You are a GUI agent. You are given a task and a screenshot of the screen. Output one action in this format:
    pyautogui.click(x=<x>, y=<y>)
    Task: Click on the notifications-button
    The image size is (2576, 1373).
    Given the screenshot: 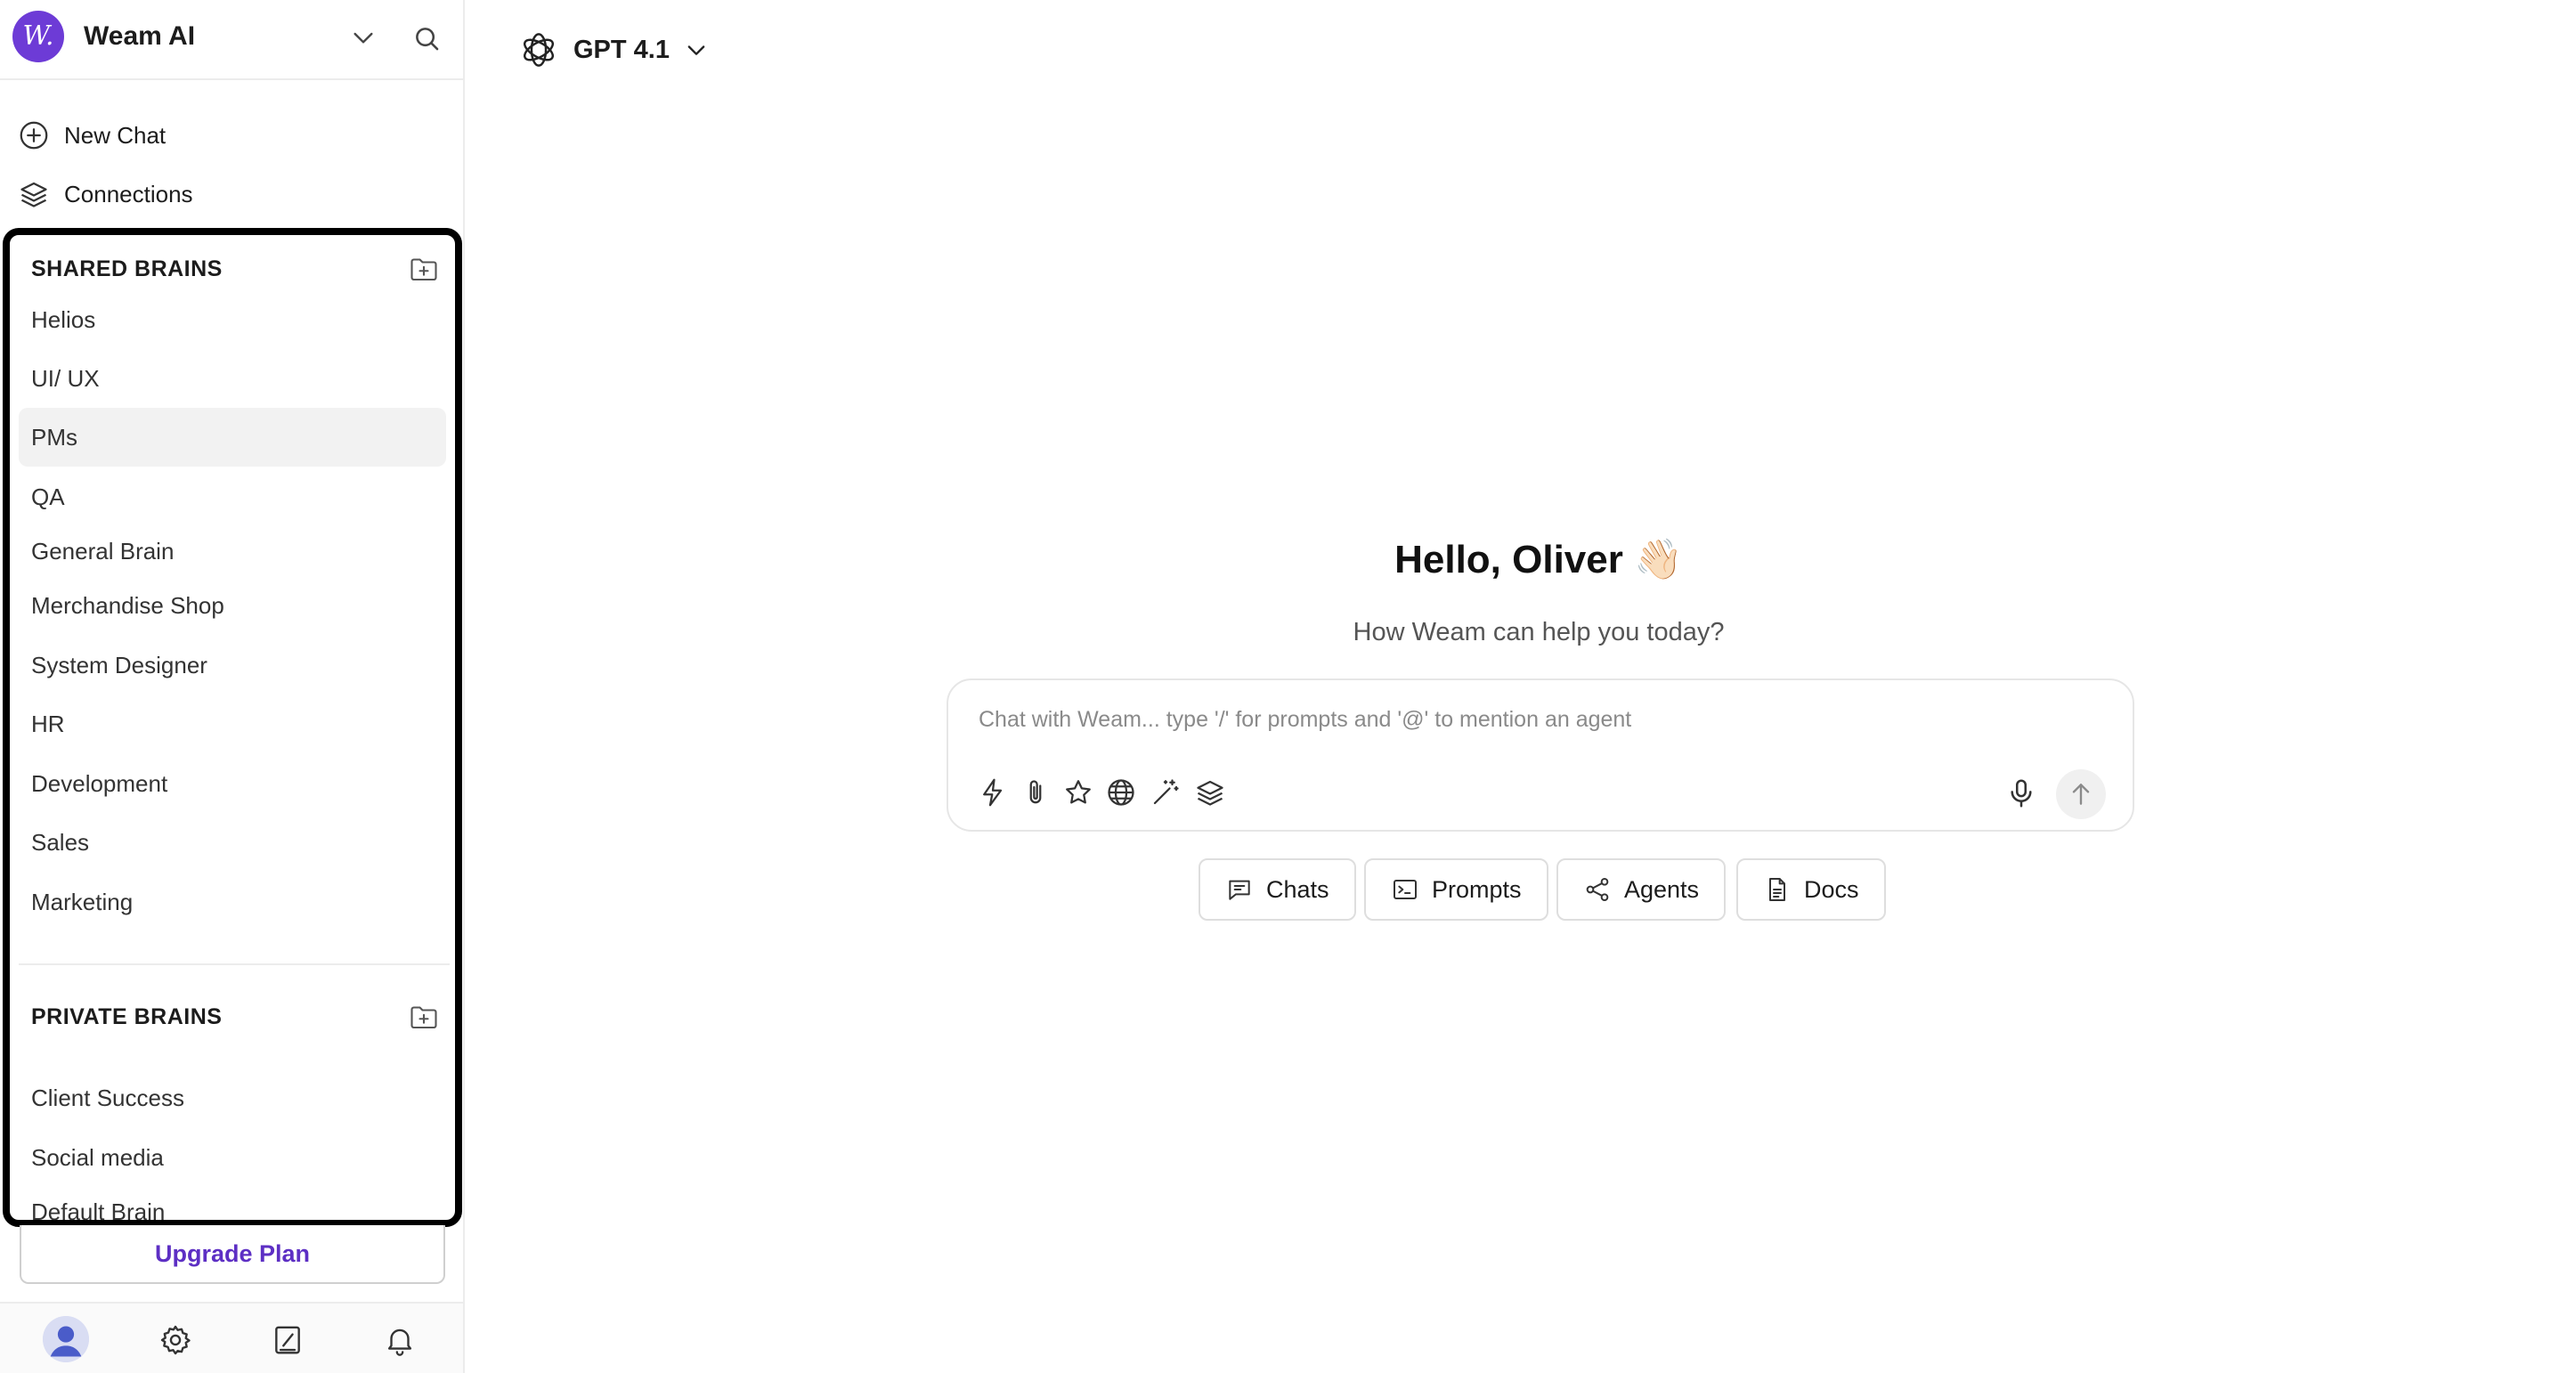 What is the action you would take?
    pyautogui.click(x=399, y=1340)
    